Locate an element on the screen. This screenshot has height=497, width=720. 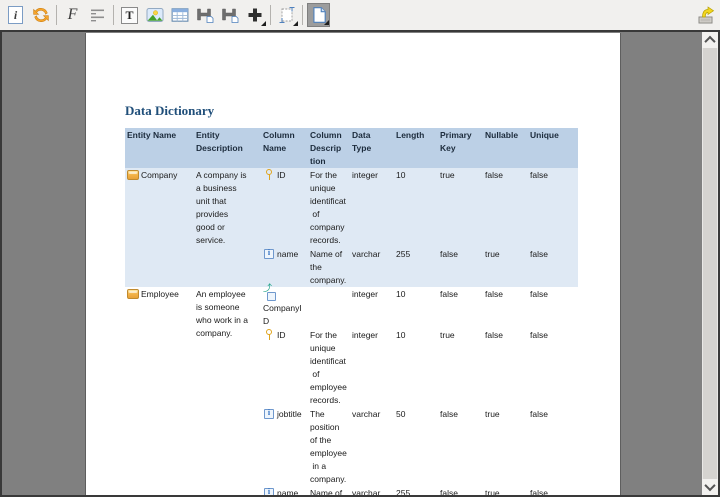
scroll-up-button is located at coordinates (710, 40).